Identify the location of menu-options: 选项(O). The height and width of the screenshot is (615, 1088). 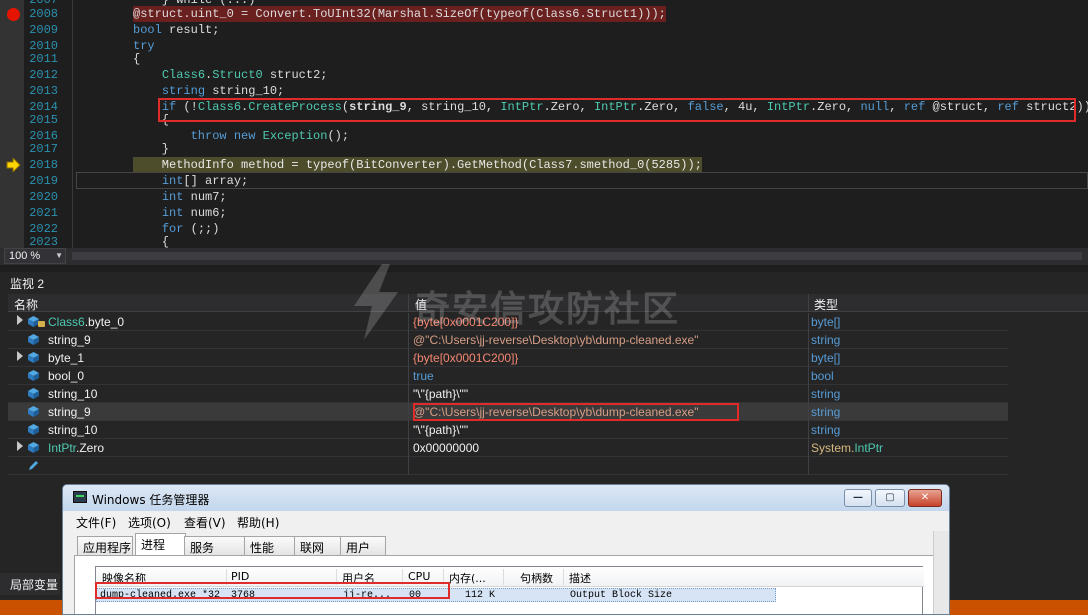
(149, 522).